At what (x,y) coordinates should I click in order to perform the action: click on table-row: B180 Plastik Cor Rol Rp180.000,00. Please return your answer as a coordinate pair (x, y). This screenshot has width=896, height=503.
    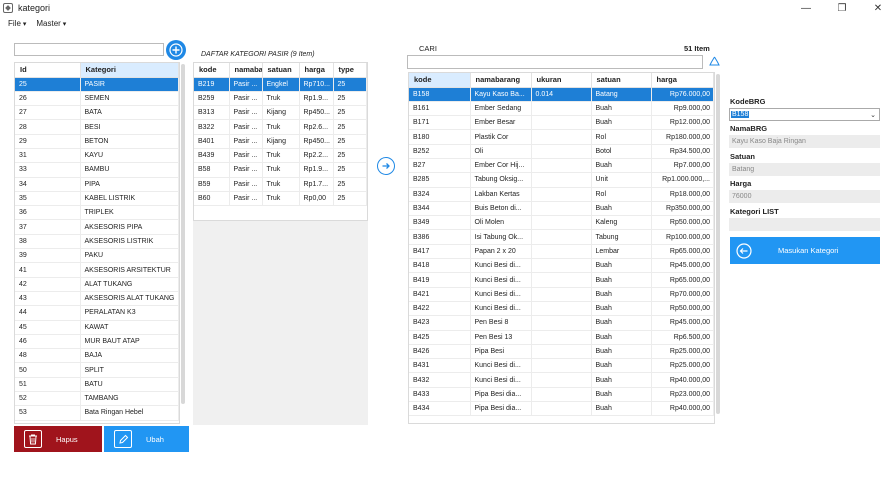
    Looking at the image, I should click on (561, 137).